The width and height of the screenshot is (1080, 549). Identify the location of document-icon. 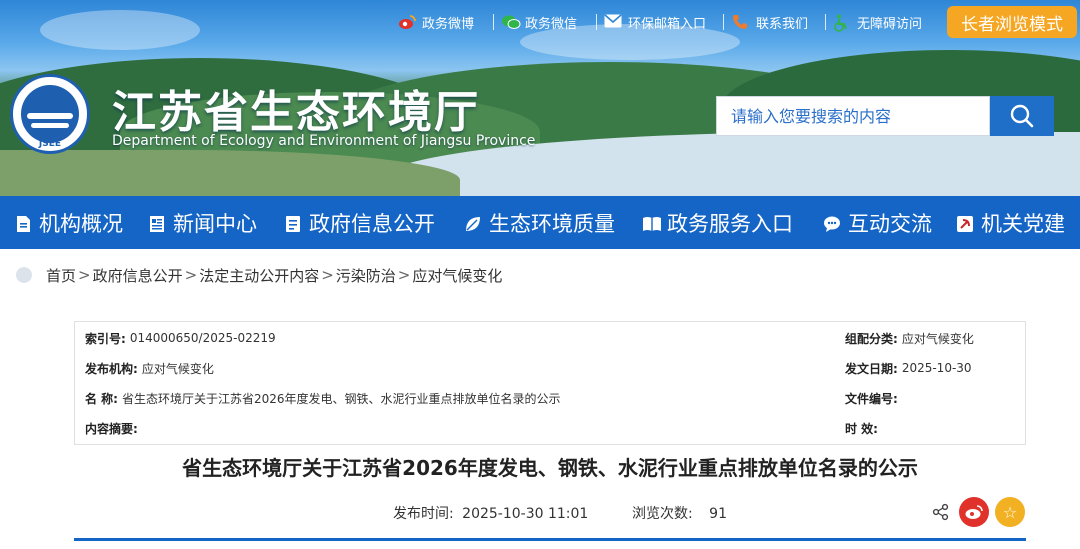
(23, 223).